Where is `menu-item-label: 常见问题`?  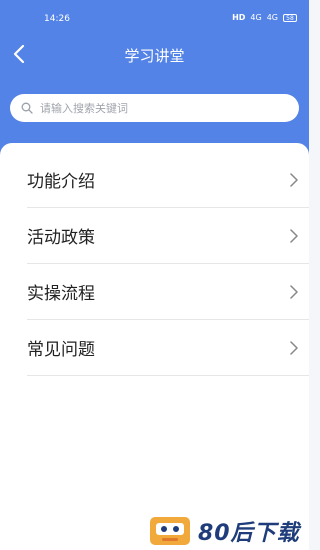 menu-item-label: 常见问题 is located at coordinates (61, 350).